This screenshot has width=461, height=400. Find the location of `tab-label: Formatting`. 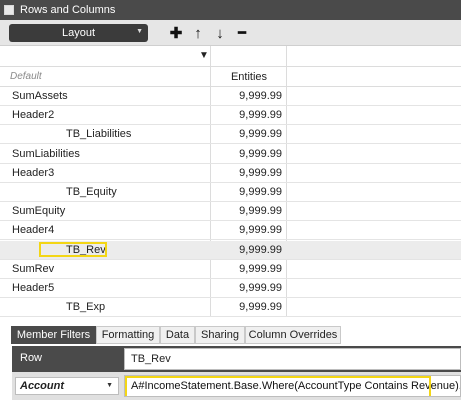

tab-label: Formatting is located at coordinates (128, 335).